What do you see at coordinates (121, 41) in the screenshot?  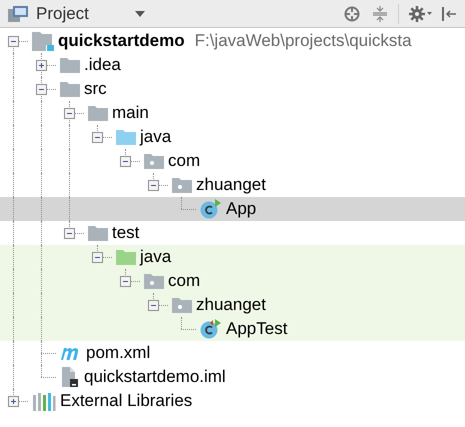 I see `node-label: quickstartdemo` at bounding box center [121, 41].